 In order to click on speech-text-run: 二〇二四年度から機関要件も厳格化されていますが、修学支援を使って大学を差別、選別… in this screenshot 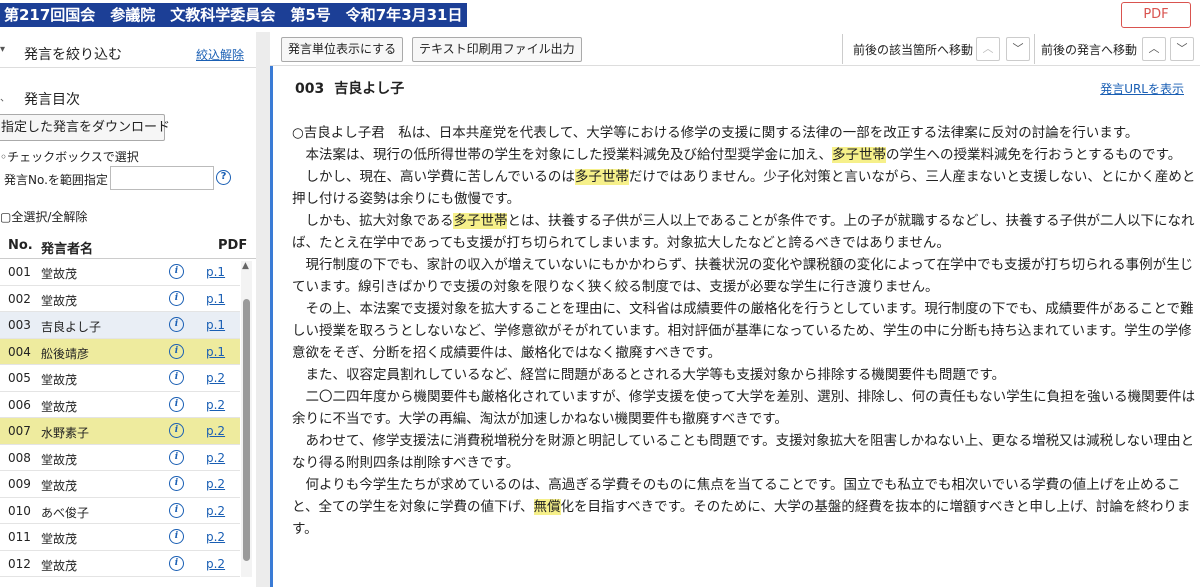, I will do `click(744, 408)`.